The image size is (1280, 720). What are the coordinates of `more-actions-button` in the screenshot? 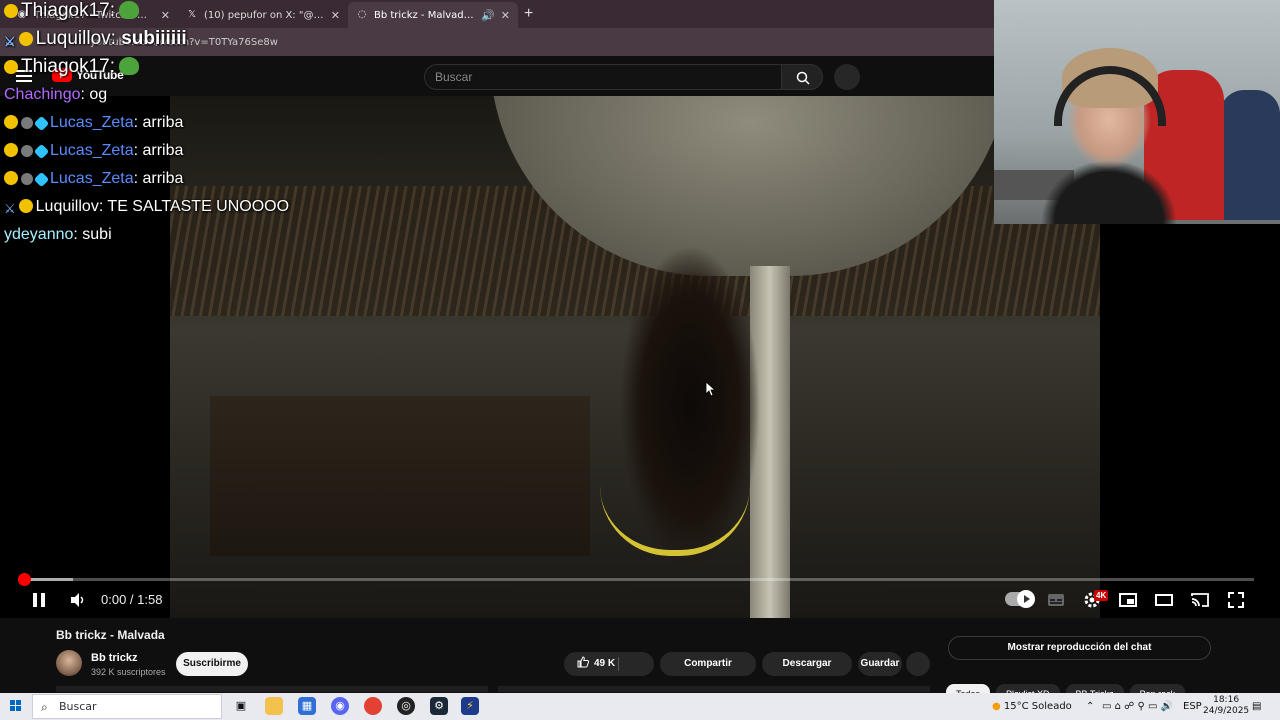 It's located at (918, 664).